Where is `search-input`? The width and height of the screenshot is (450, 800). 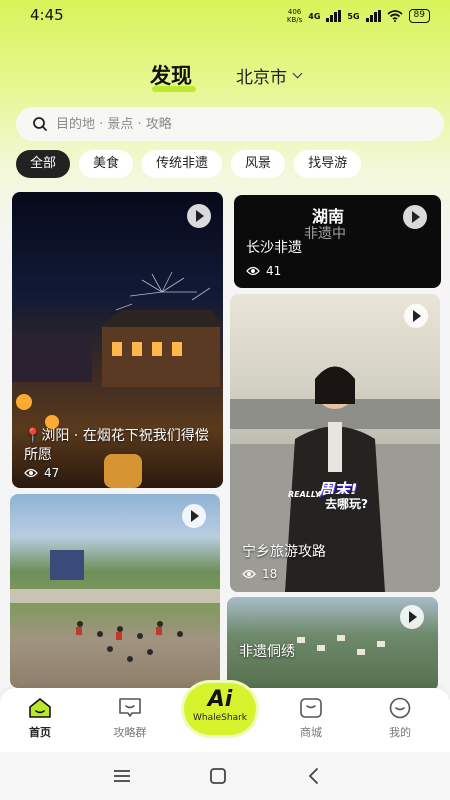
search-input is located at coordinates (236, 124).